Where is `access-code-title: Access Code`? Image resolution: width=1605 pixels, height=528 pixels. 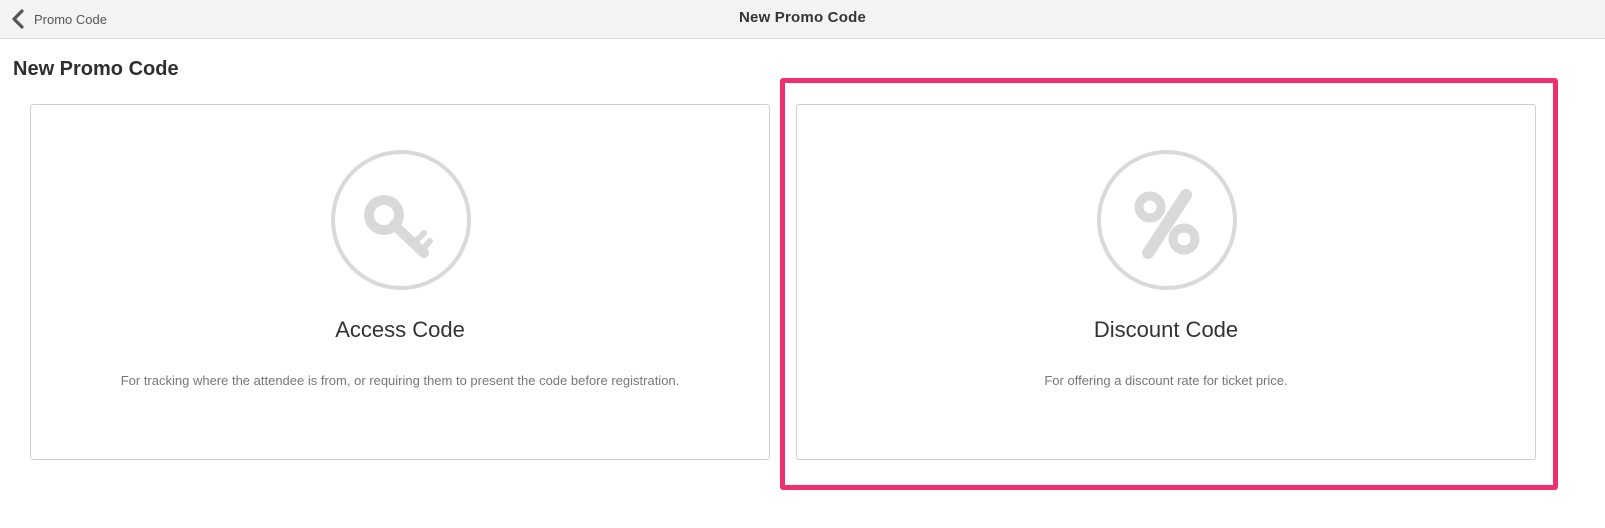
access-code-title: Access Code is located at coordinates (400, 329).